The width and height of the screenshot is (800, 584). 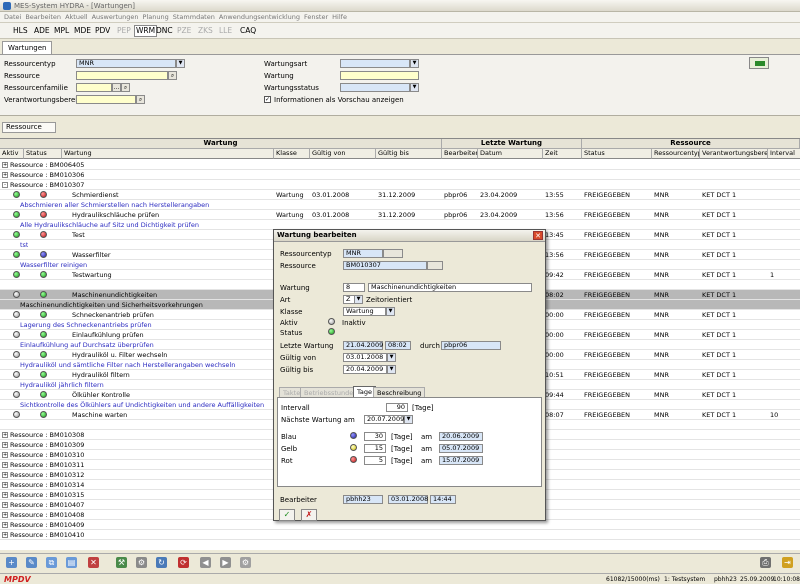 I want to click on back-arrow-icon, so click(x=759, y=63).